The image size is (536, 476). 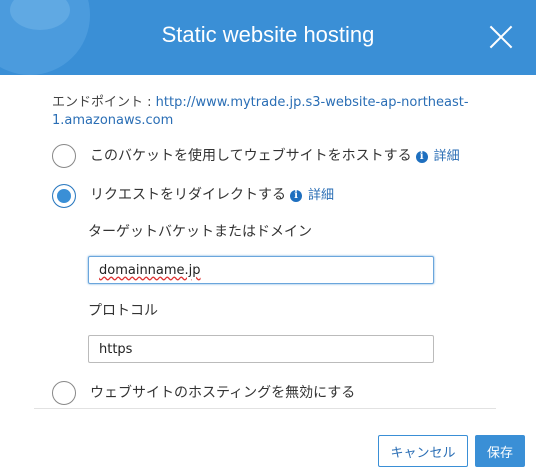 I want to click on option-redirect-label: リクエストをリダイレクトする, so click(x=188, y=195).